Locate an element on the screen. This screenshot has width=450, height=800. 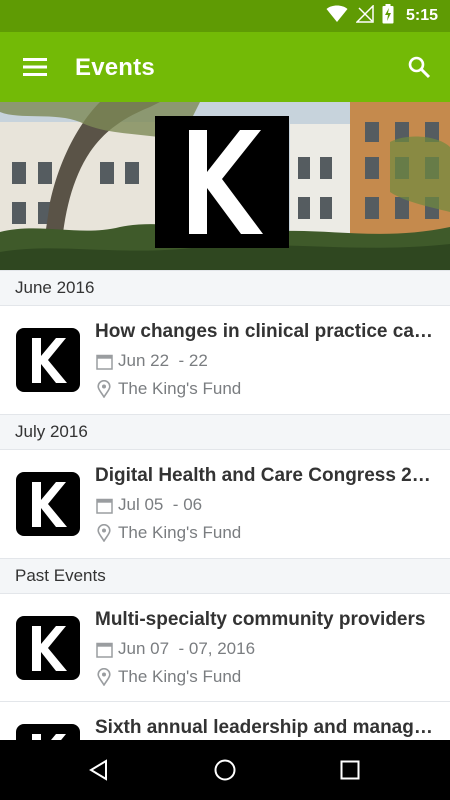
app-bar: Events is located at coordinates (225, 67).